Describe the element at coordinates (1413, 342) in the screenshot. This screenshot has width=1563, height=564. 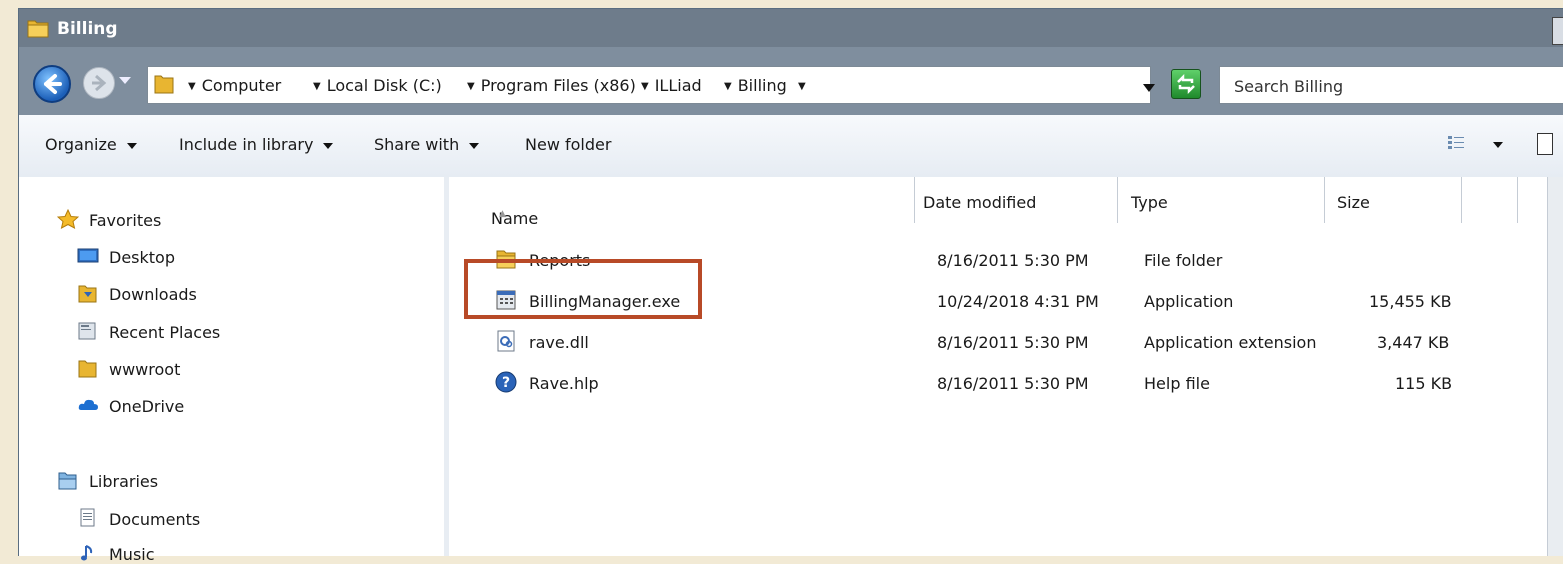
I see `file-size: 3,447 KB` at that location.